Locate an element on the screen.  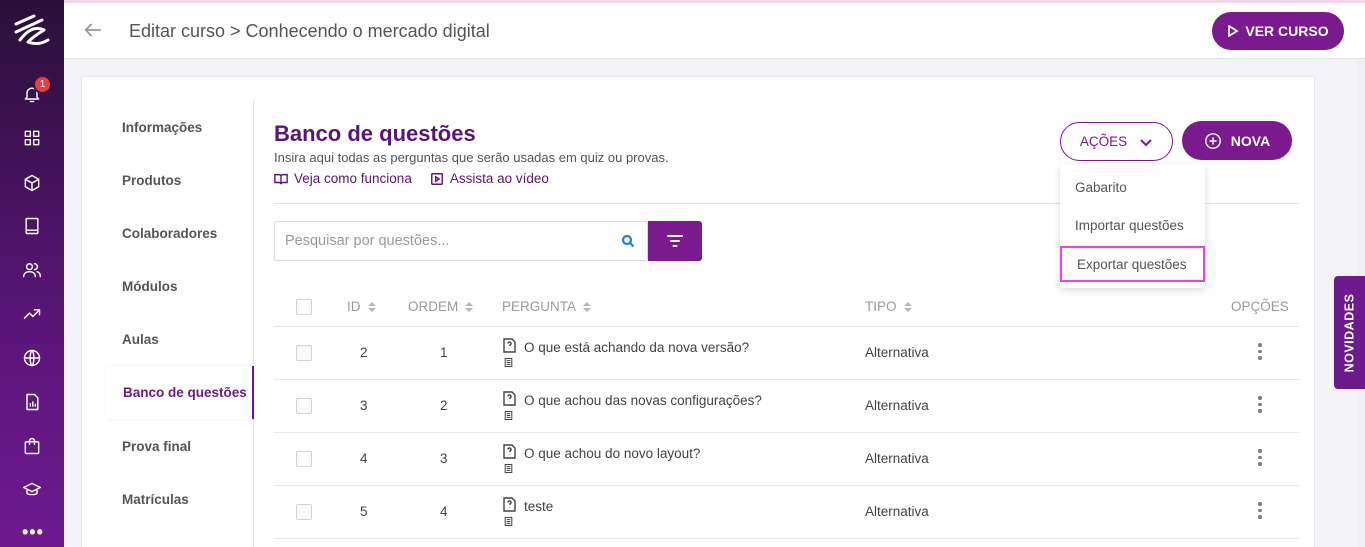
plus-circle-icon is located at coordinates (1212, 140).